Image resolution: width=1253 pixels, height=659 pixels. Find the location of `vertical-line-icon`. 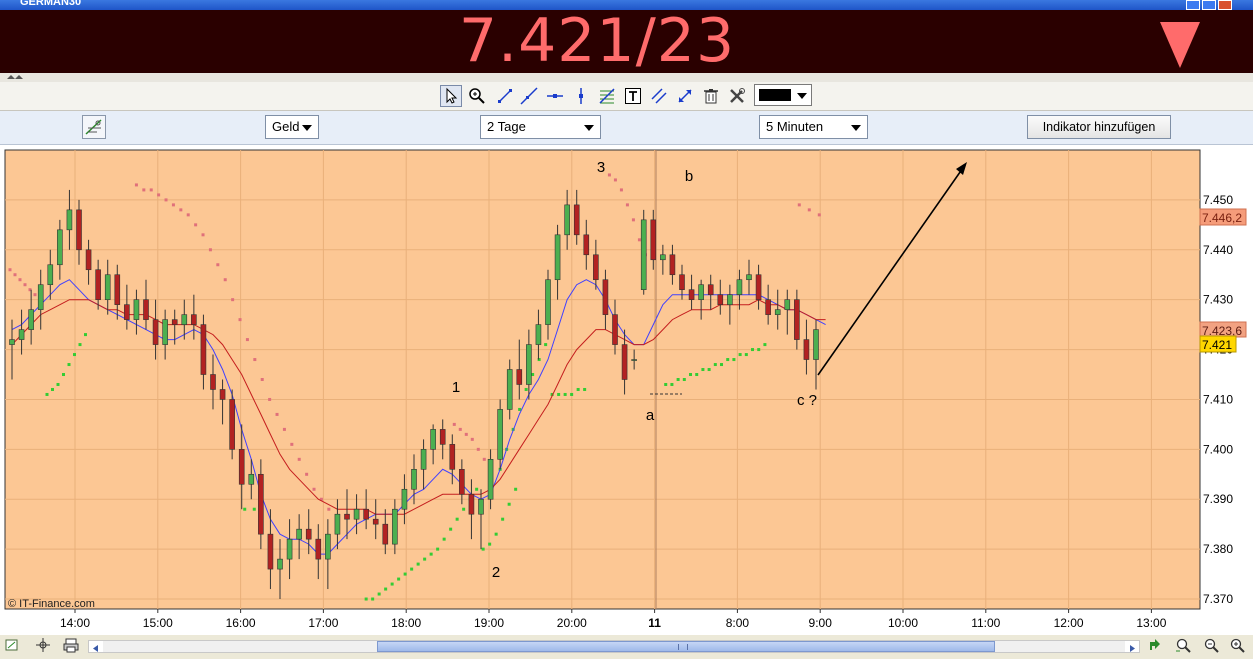

vertical-line-icon is located at coordinates (581, 96).